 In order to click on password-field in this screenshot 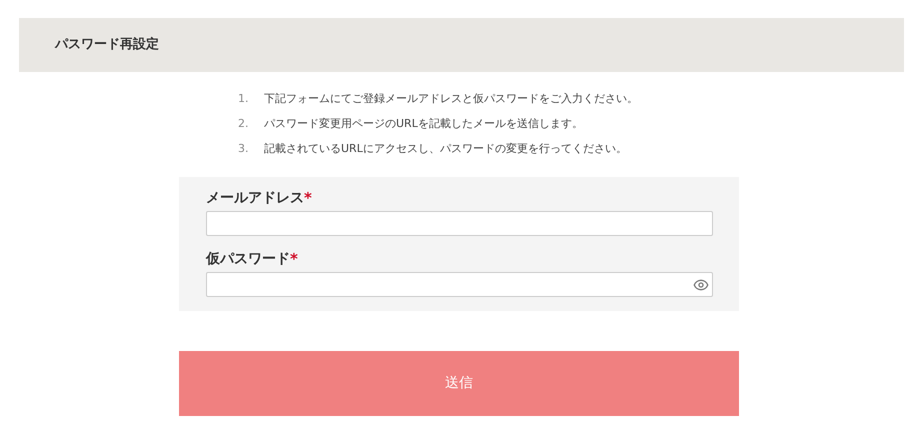, I will do `click(459, 284)`.